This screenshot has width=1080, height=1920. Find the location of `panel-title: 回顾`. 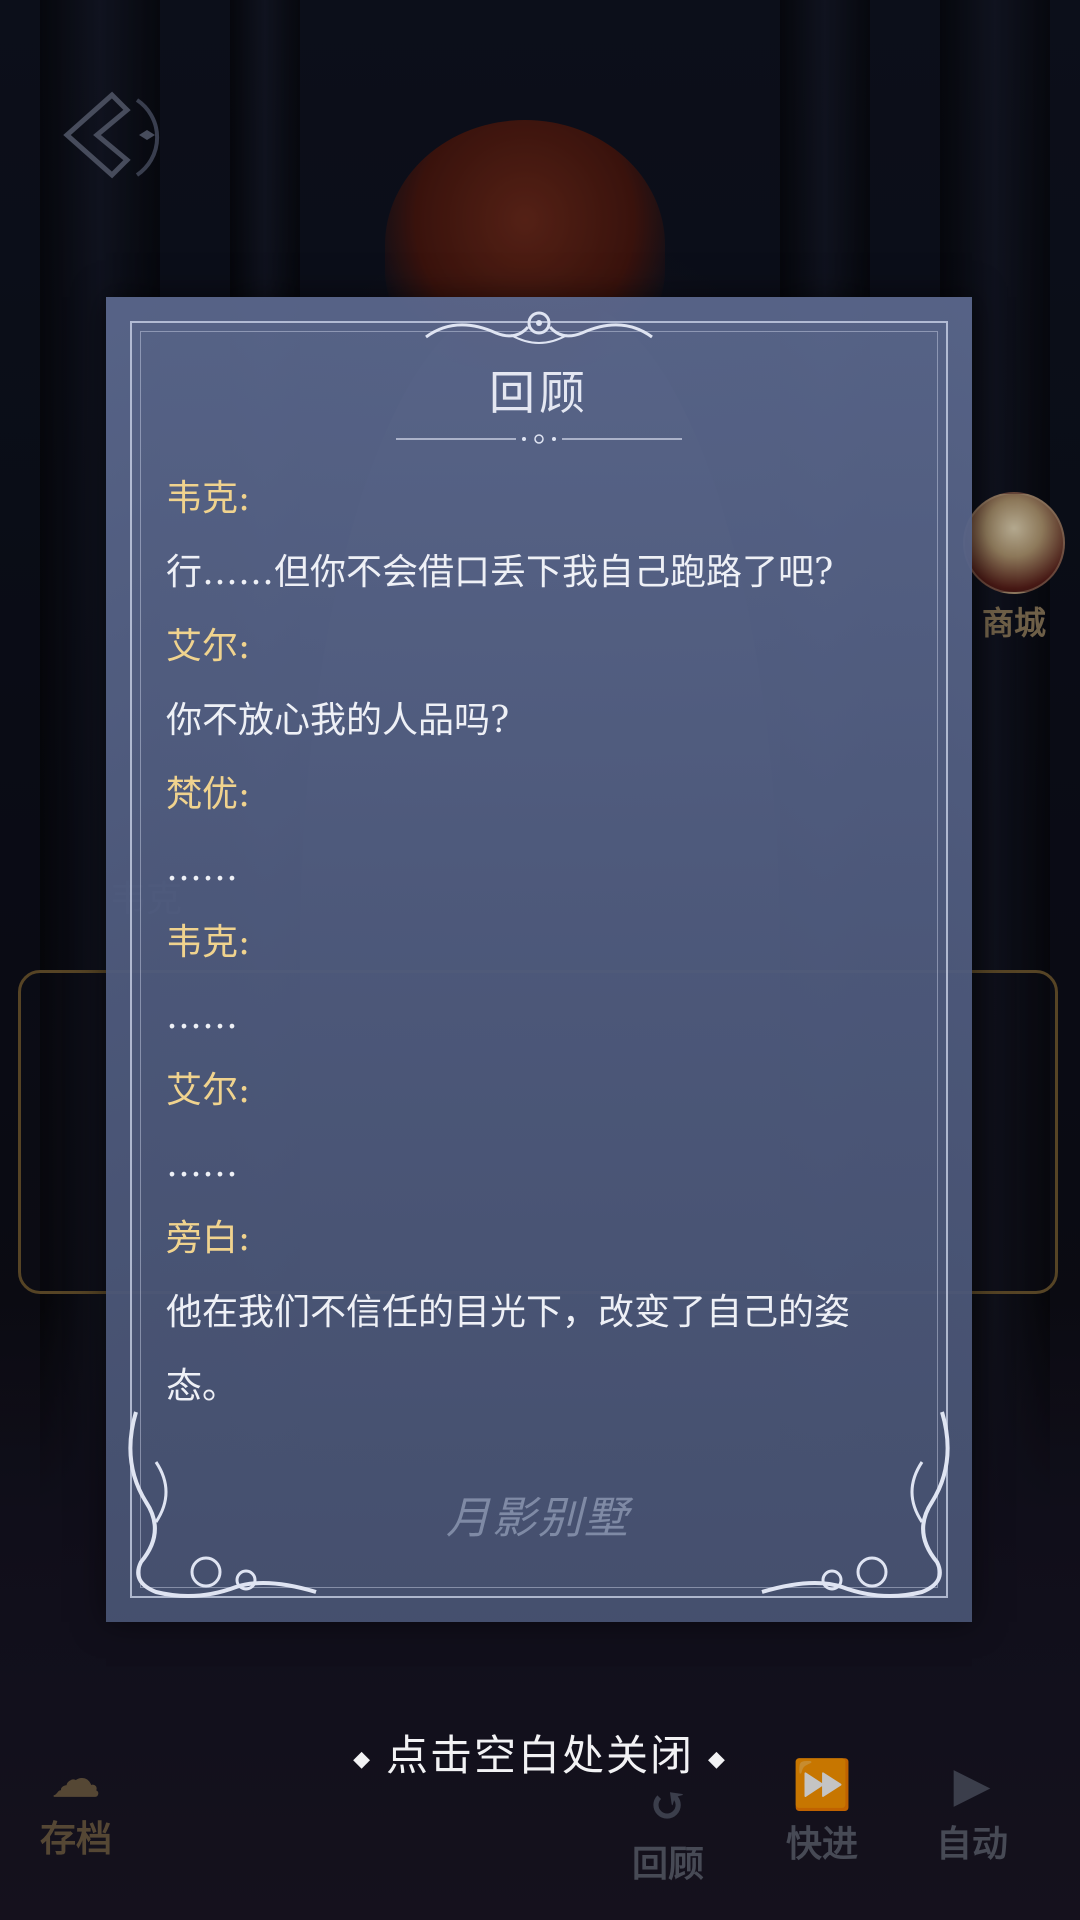

panel-title: 回顾 is located at coordinates (539, 393).